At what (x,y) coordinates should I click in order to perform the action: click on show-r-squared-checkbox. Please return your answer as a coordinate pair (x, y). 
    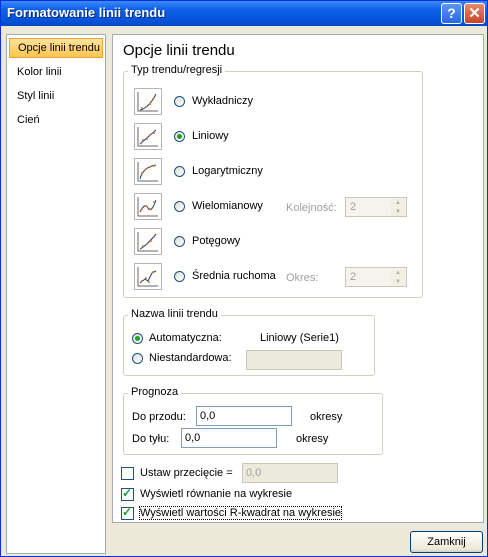
    Looking at the image, I should click on (127, 512).